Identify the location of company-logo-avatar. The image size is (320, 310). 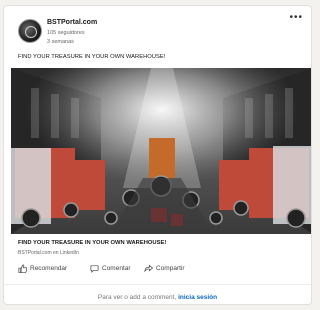
(30, 31).